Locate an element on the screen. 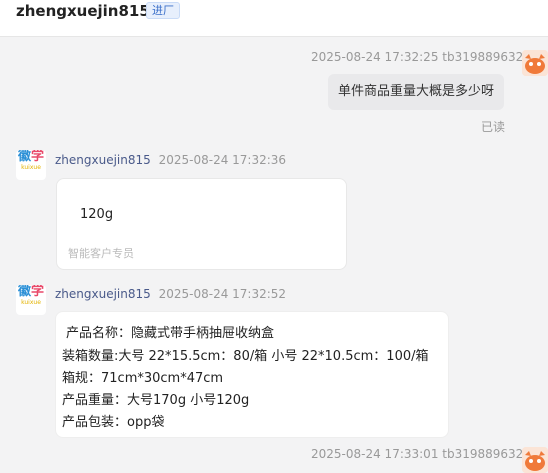  message-timestamp: 2025-08-24 17:32:52 is located at coordinates (222, 294).